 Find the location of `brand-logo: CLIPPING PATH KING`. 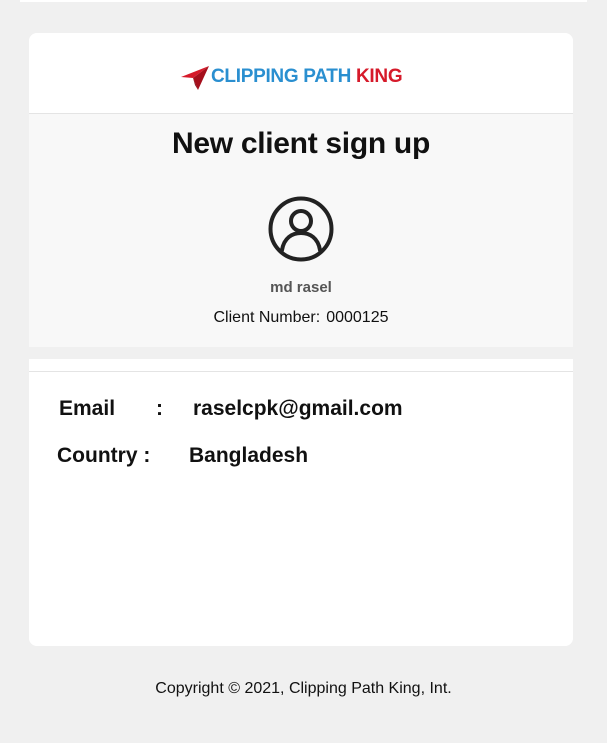

brand-logo: CLIPPING PATH KING is located at coordinates (292, 77).